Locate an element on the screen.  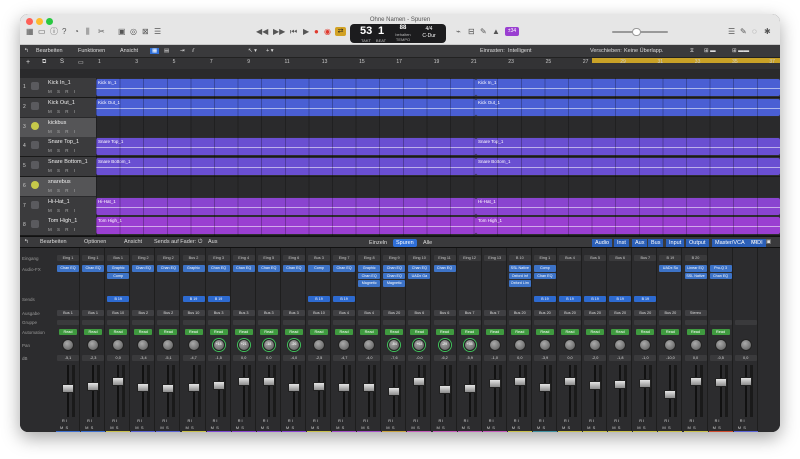
track-lane: Kick Out_1 Kick Out_1 is located at coordinates (438, 107).